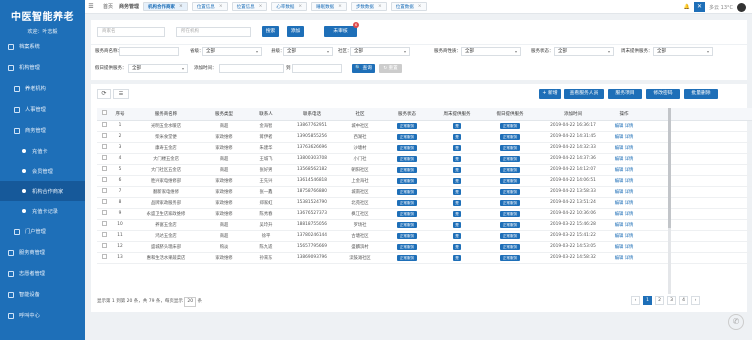  I want to click on add-button: 添加, so click(295, 31).